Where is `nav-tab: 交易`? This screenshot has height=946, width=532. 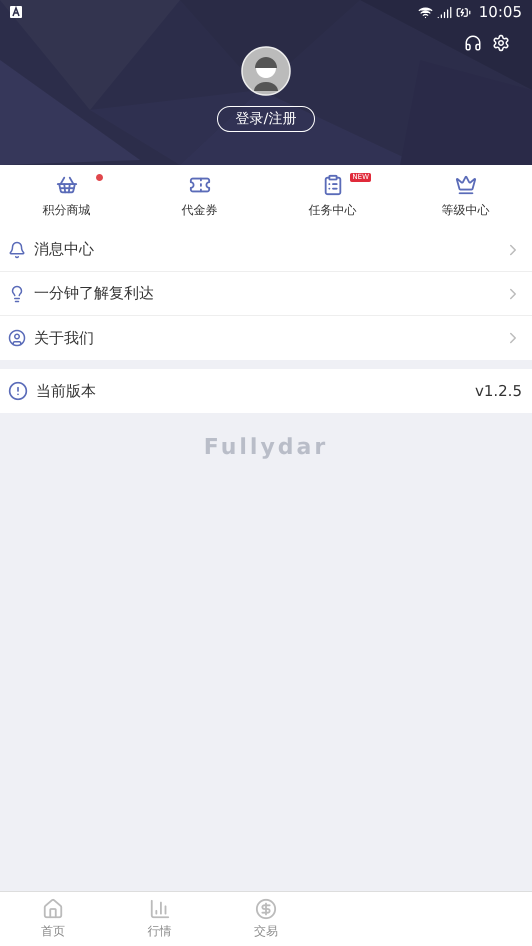 nav-tab: 交易 is located at coordinates (266, 919).